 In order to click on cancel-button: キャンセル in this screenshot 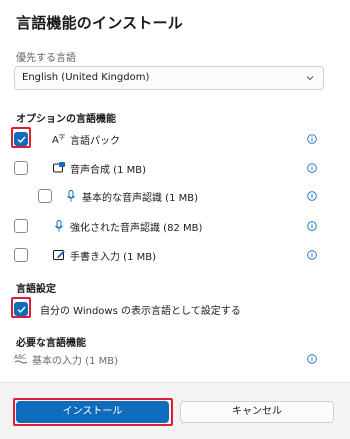, I will do `click(257, 412)`.